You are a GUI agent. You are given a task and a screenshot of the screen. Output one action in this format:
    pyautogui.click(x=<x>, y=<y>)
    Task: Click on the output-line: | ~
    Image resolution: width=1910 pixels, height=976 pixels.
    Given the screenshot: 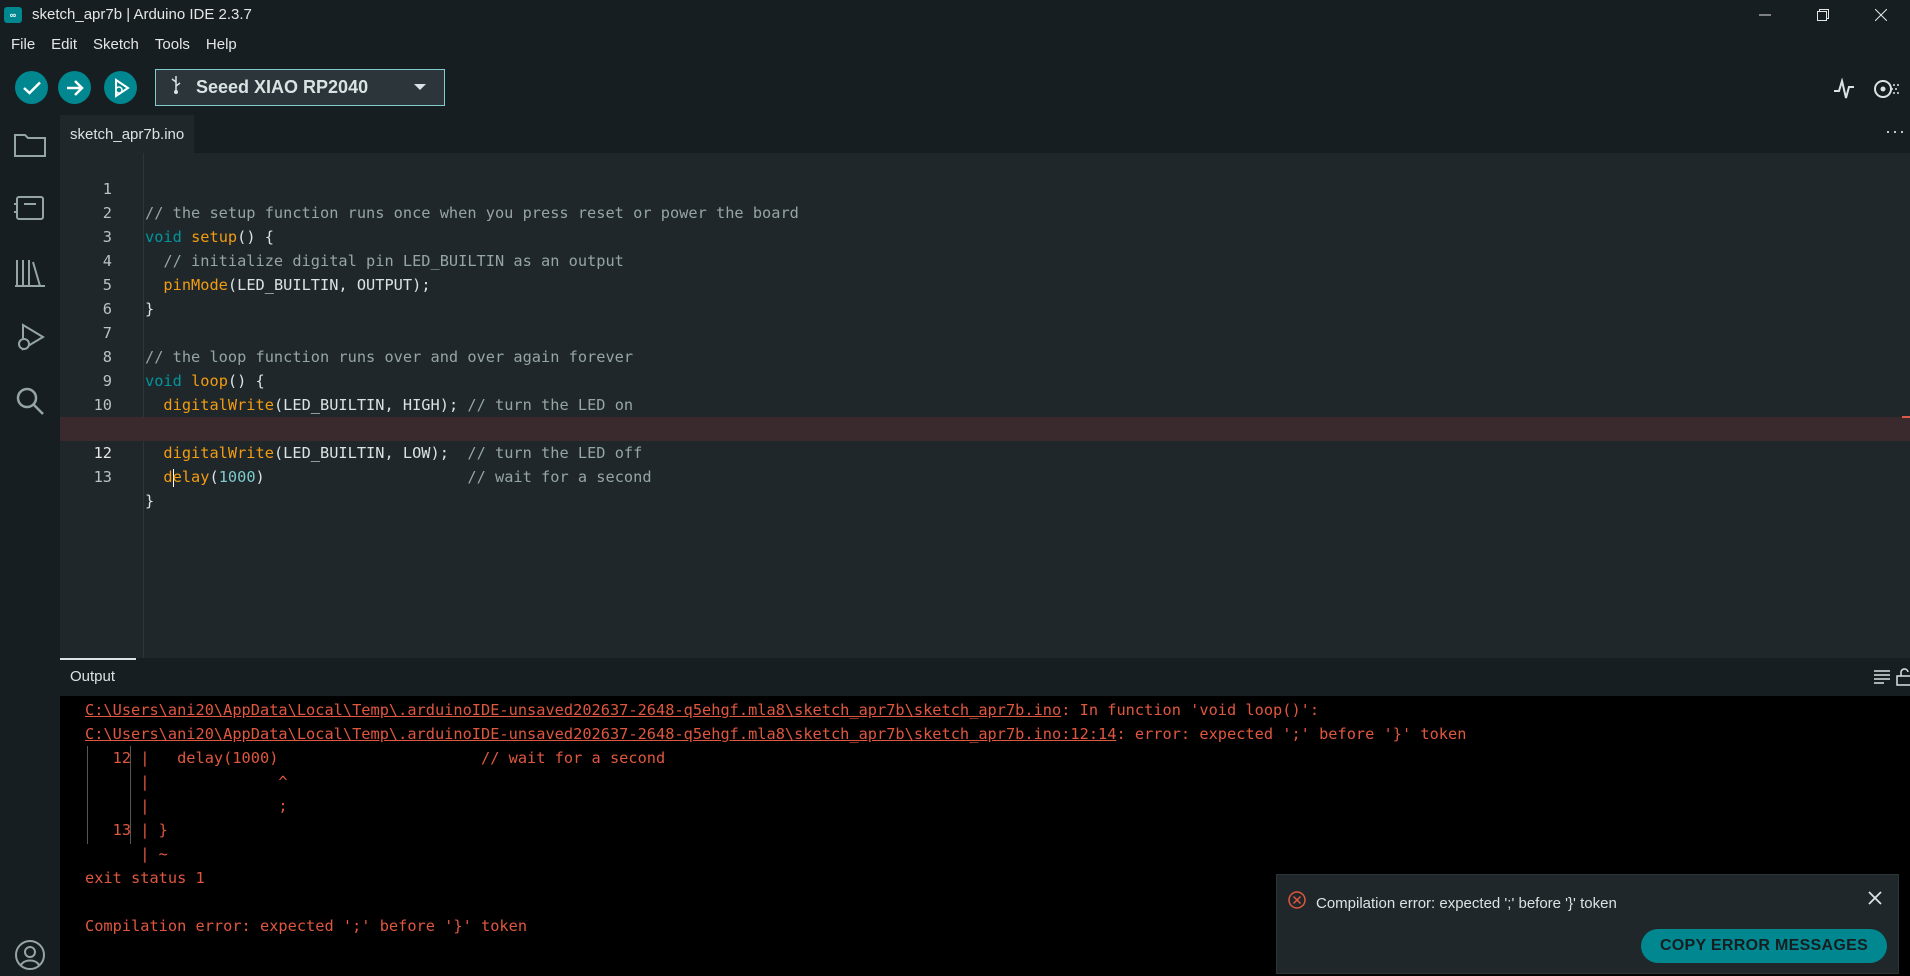 What is the action you would take?
    pyautogui.click(x=126, y=854)
    